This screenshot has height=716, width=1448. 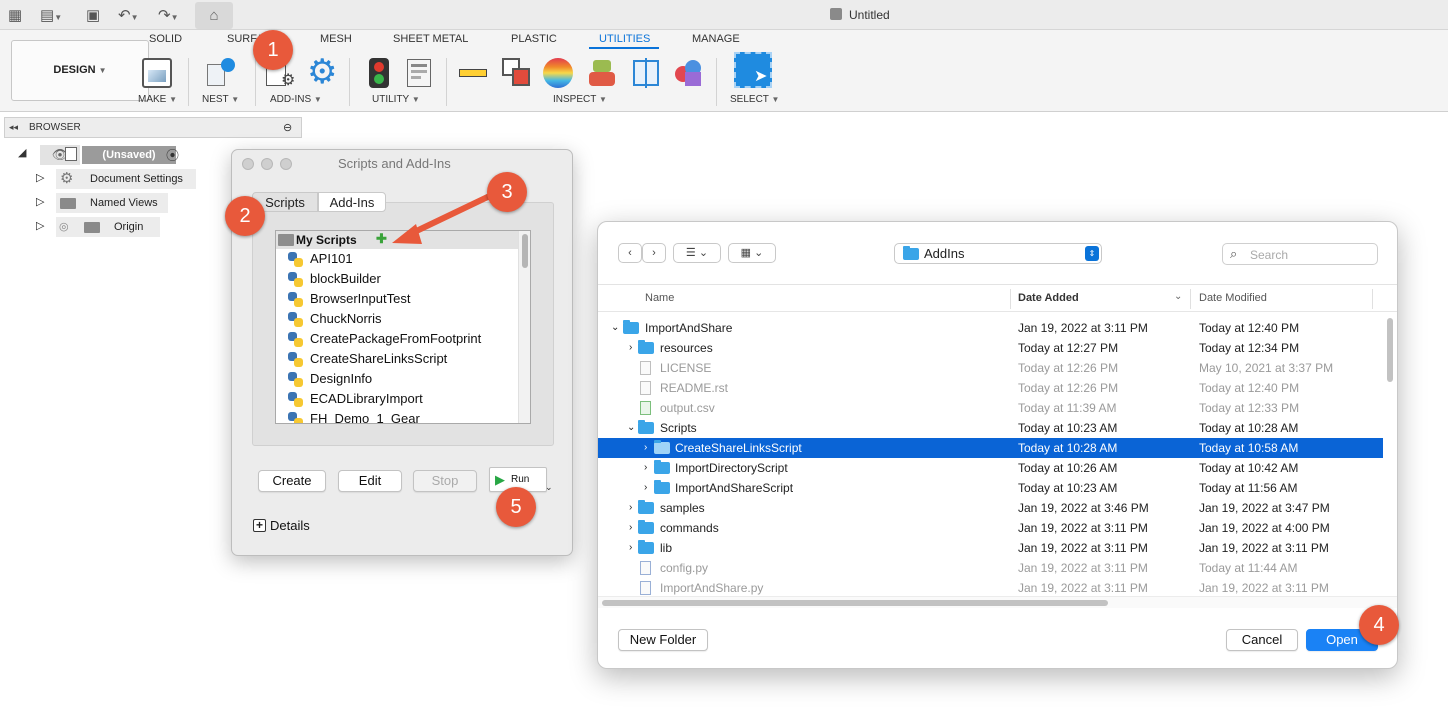 What do you see at coordinates (654, 253) in the screenshot?
I see `forward-button: ›` at bounding box center [654, 253].